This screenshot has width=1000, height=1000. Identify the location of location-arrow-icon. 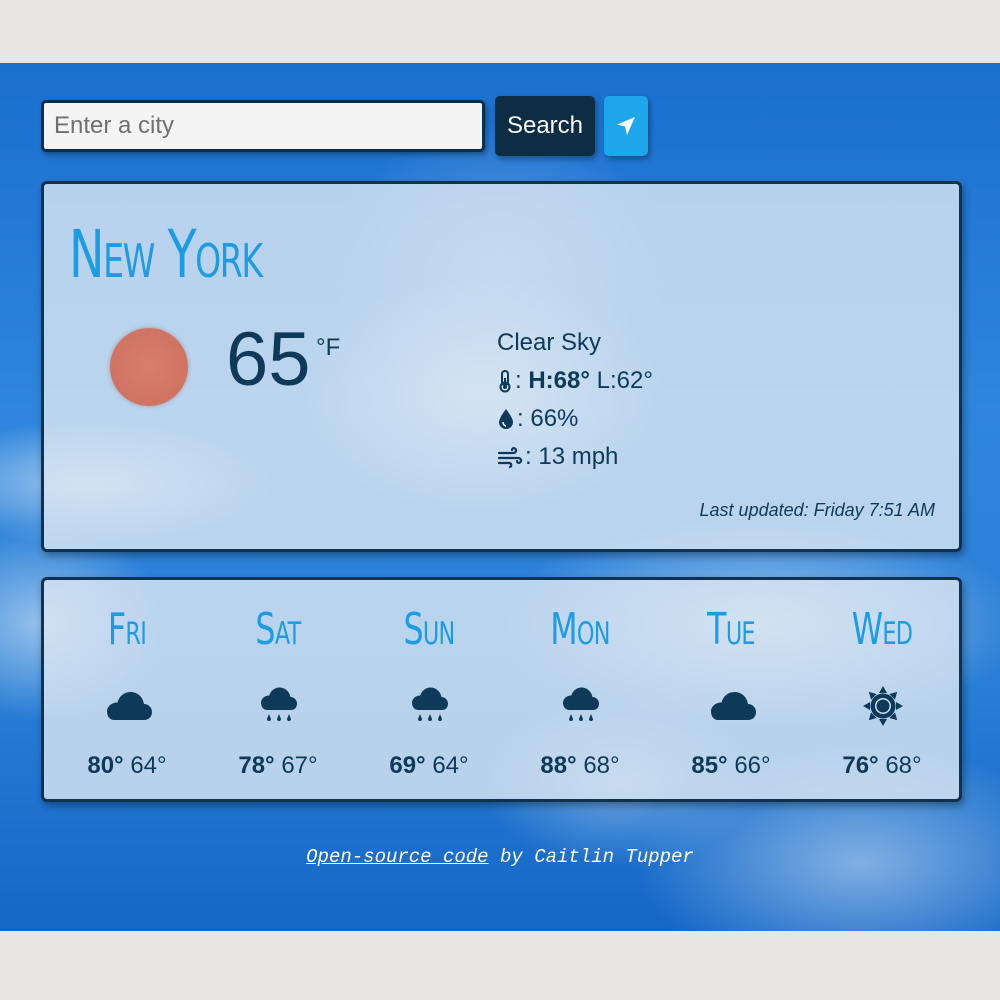
(626, 126).